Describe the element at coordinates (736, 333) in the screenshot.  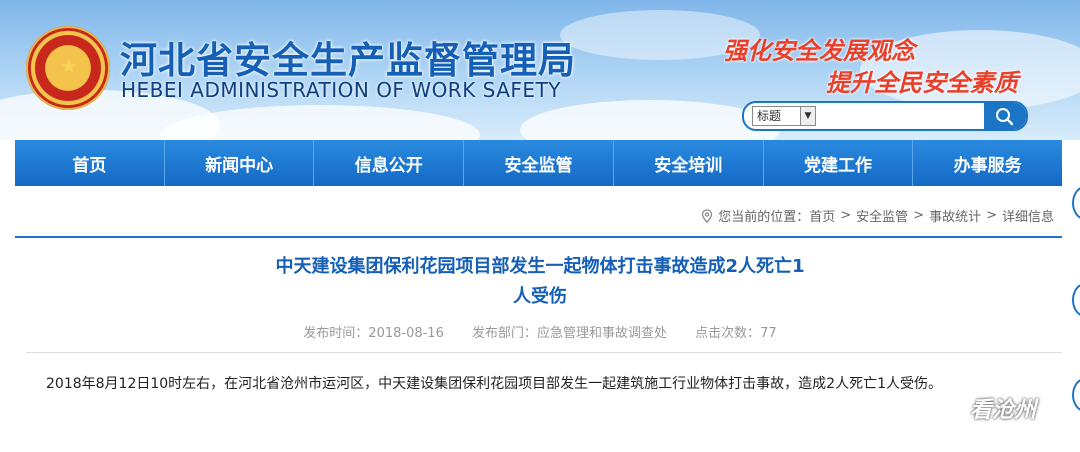
I see `click-count: 点击次数：77` at that location.